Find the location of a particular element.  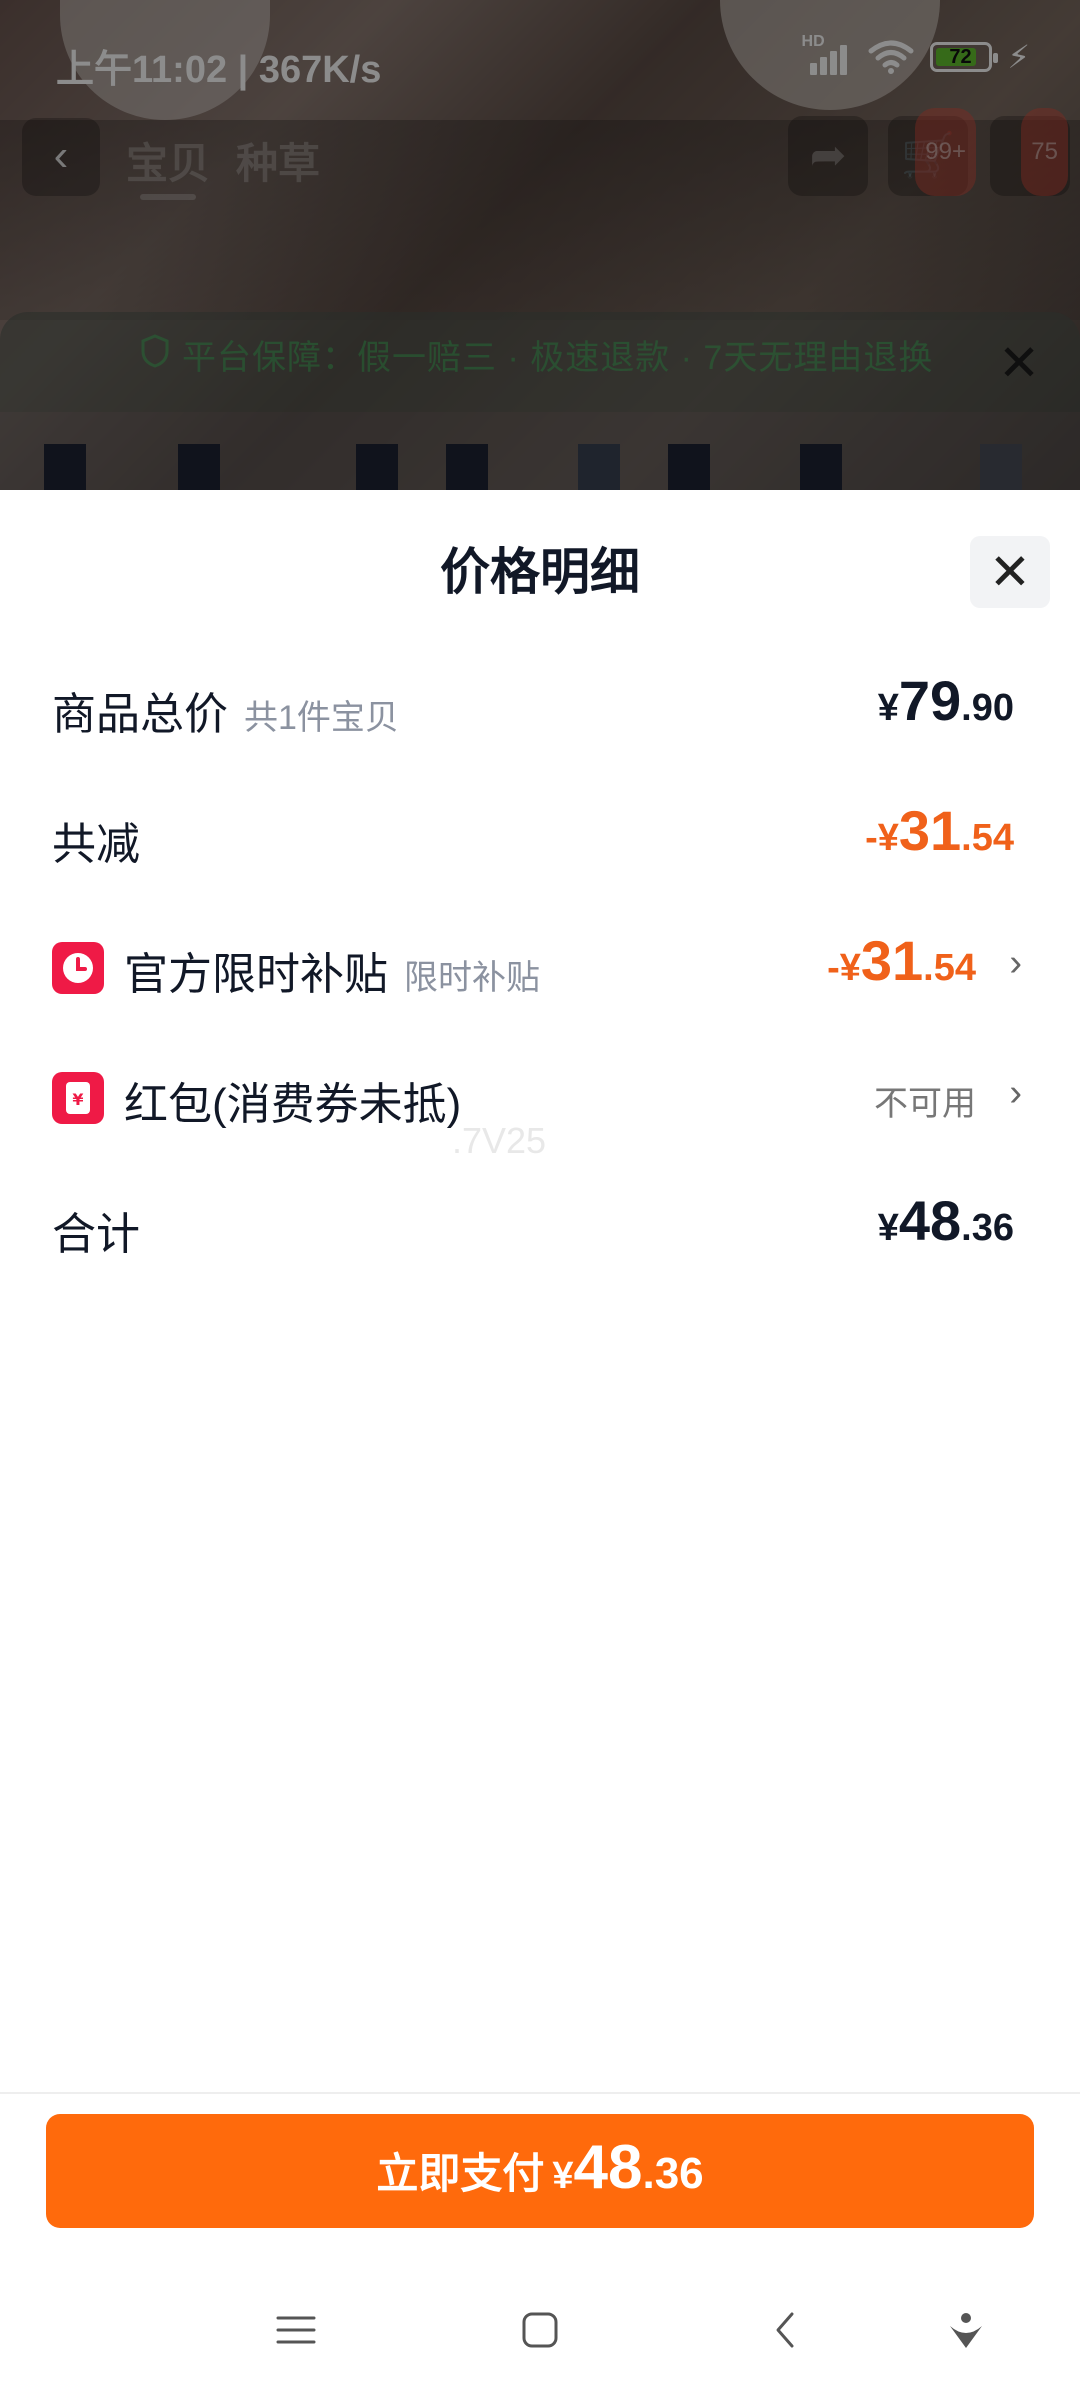

goods-total-label: 商品总价 共1件宝贝 is located at coordinates (225, 710).